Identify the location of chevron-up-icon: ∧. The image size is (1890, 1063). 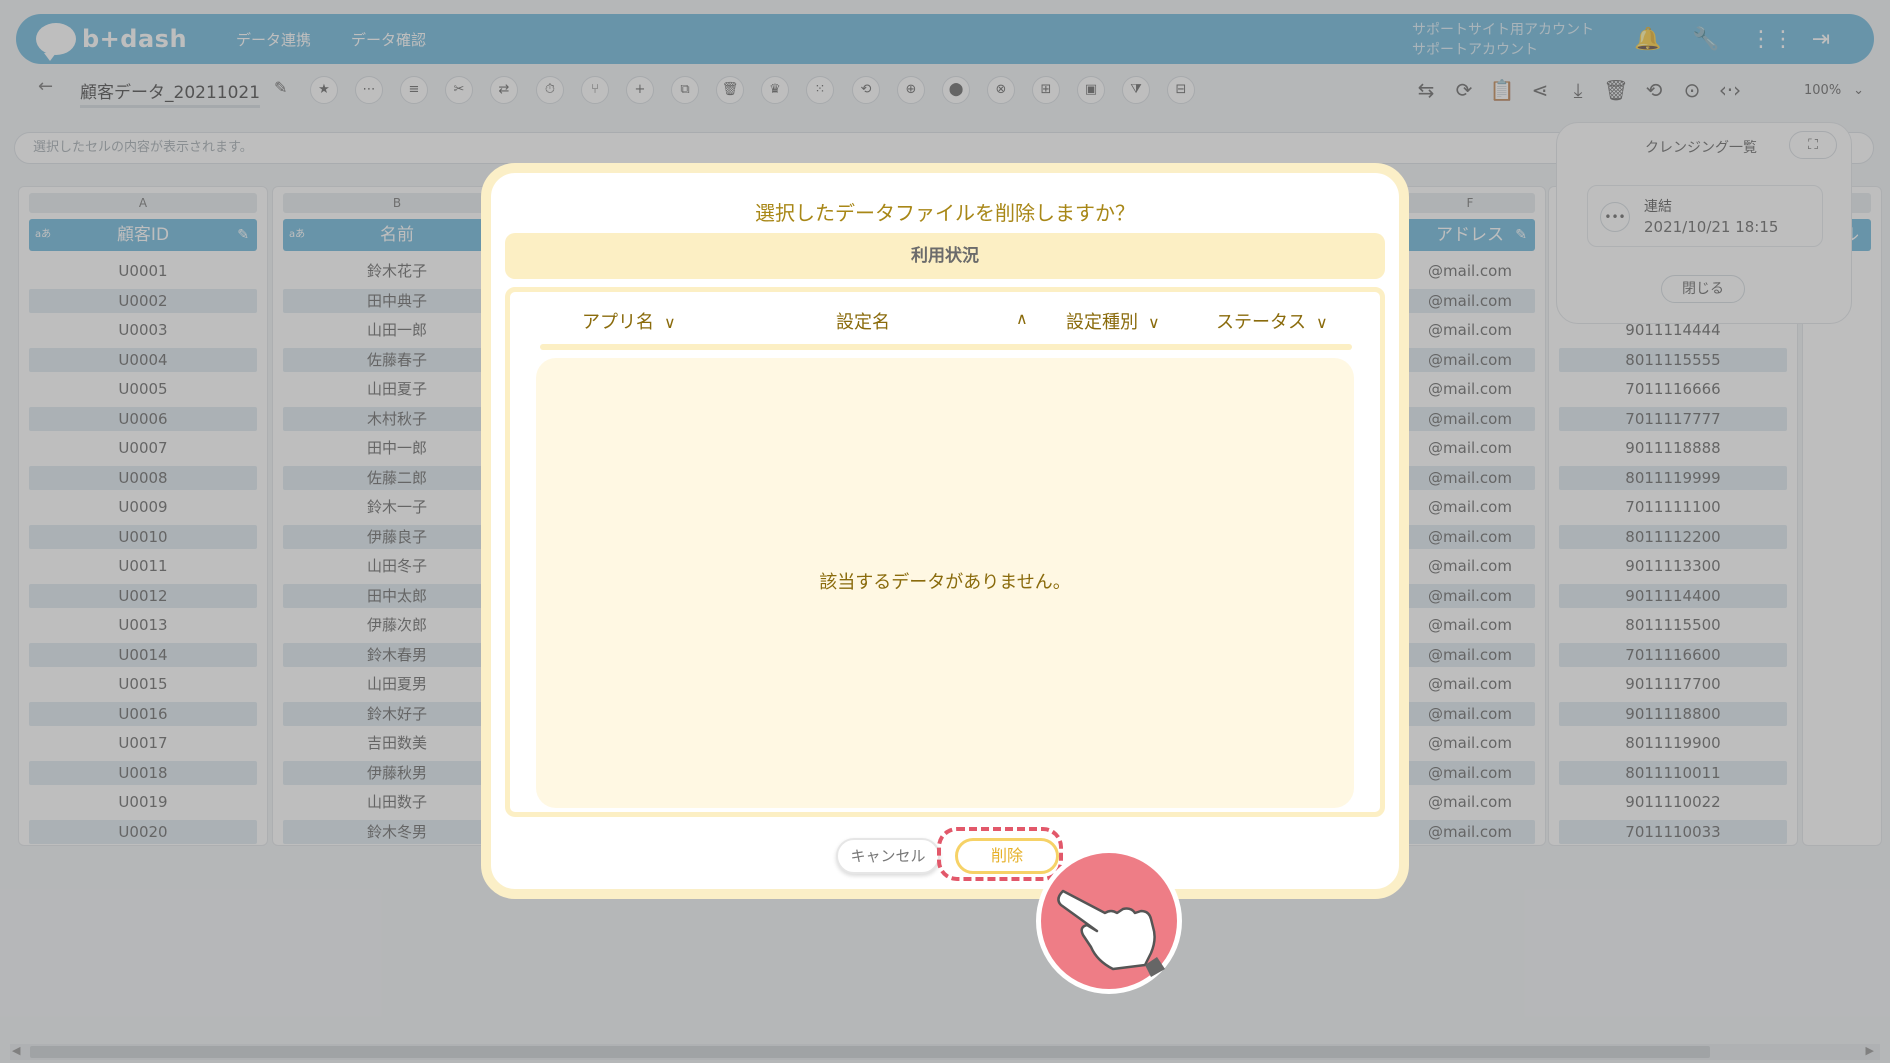
(1022, 318).